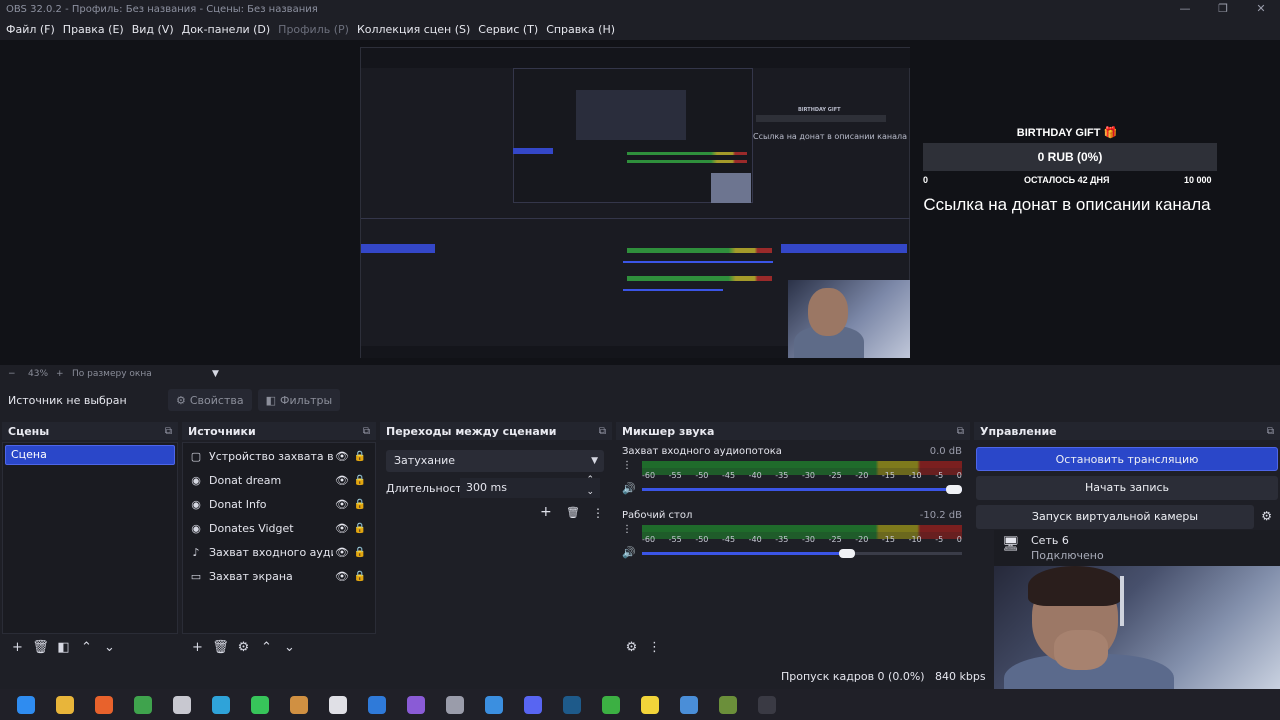  Describe the element at coordinates (220, 704) in the screenshot. I see `telegram-icon` at that location.